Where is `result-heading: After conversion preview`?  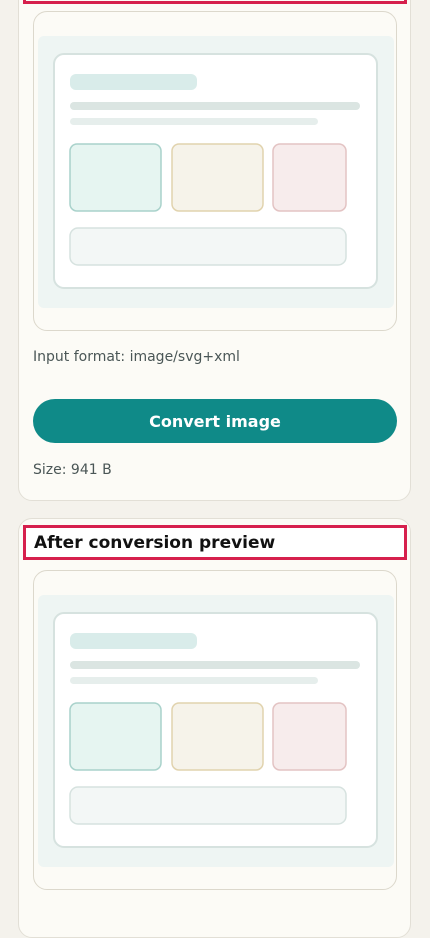 result-heading: After conversion preview is located at coordinates (155, 543).